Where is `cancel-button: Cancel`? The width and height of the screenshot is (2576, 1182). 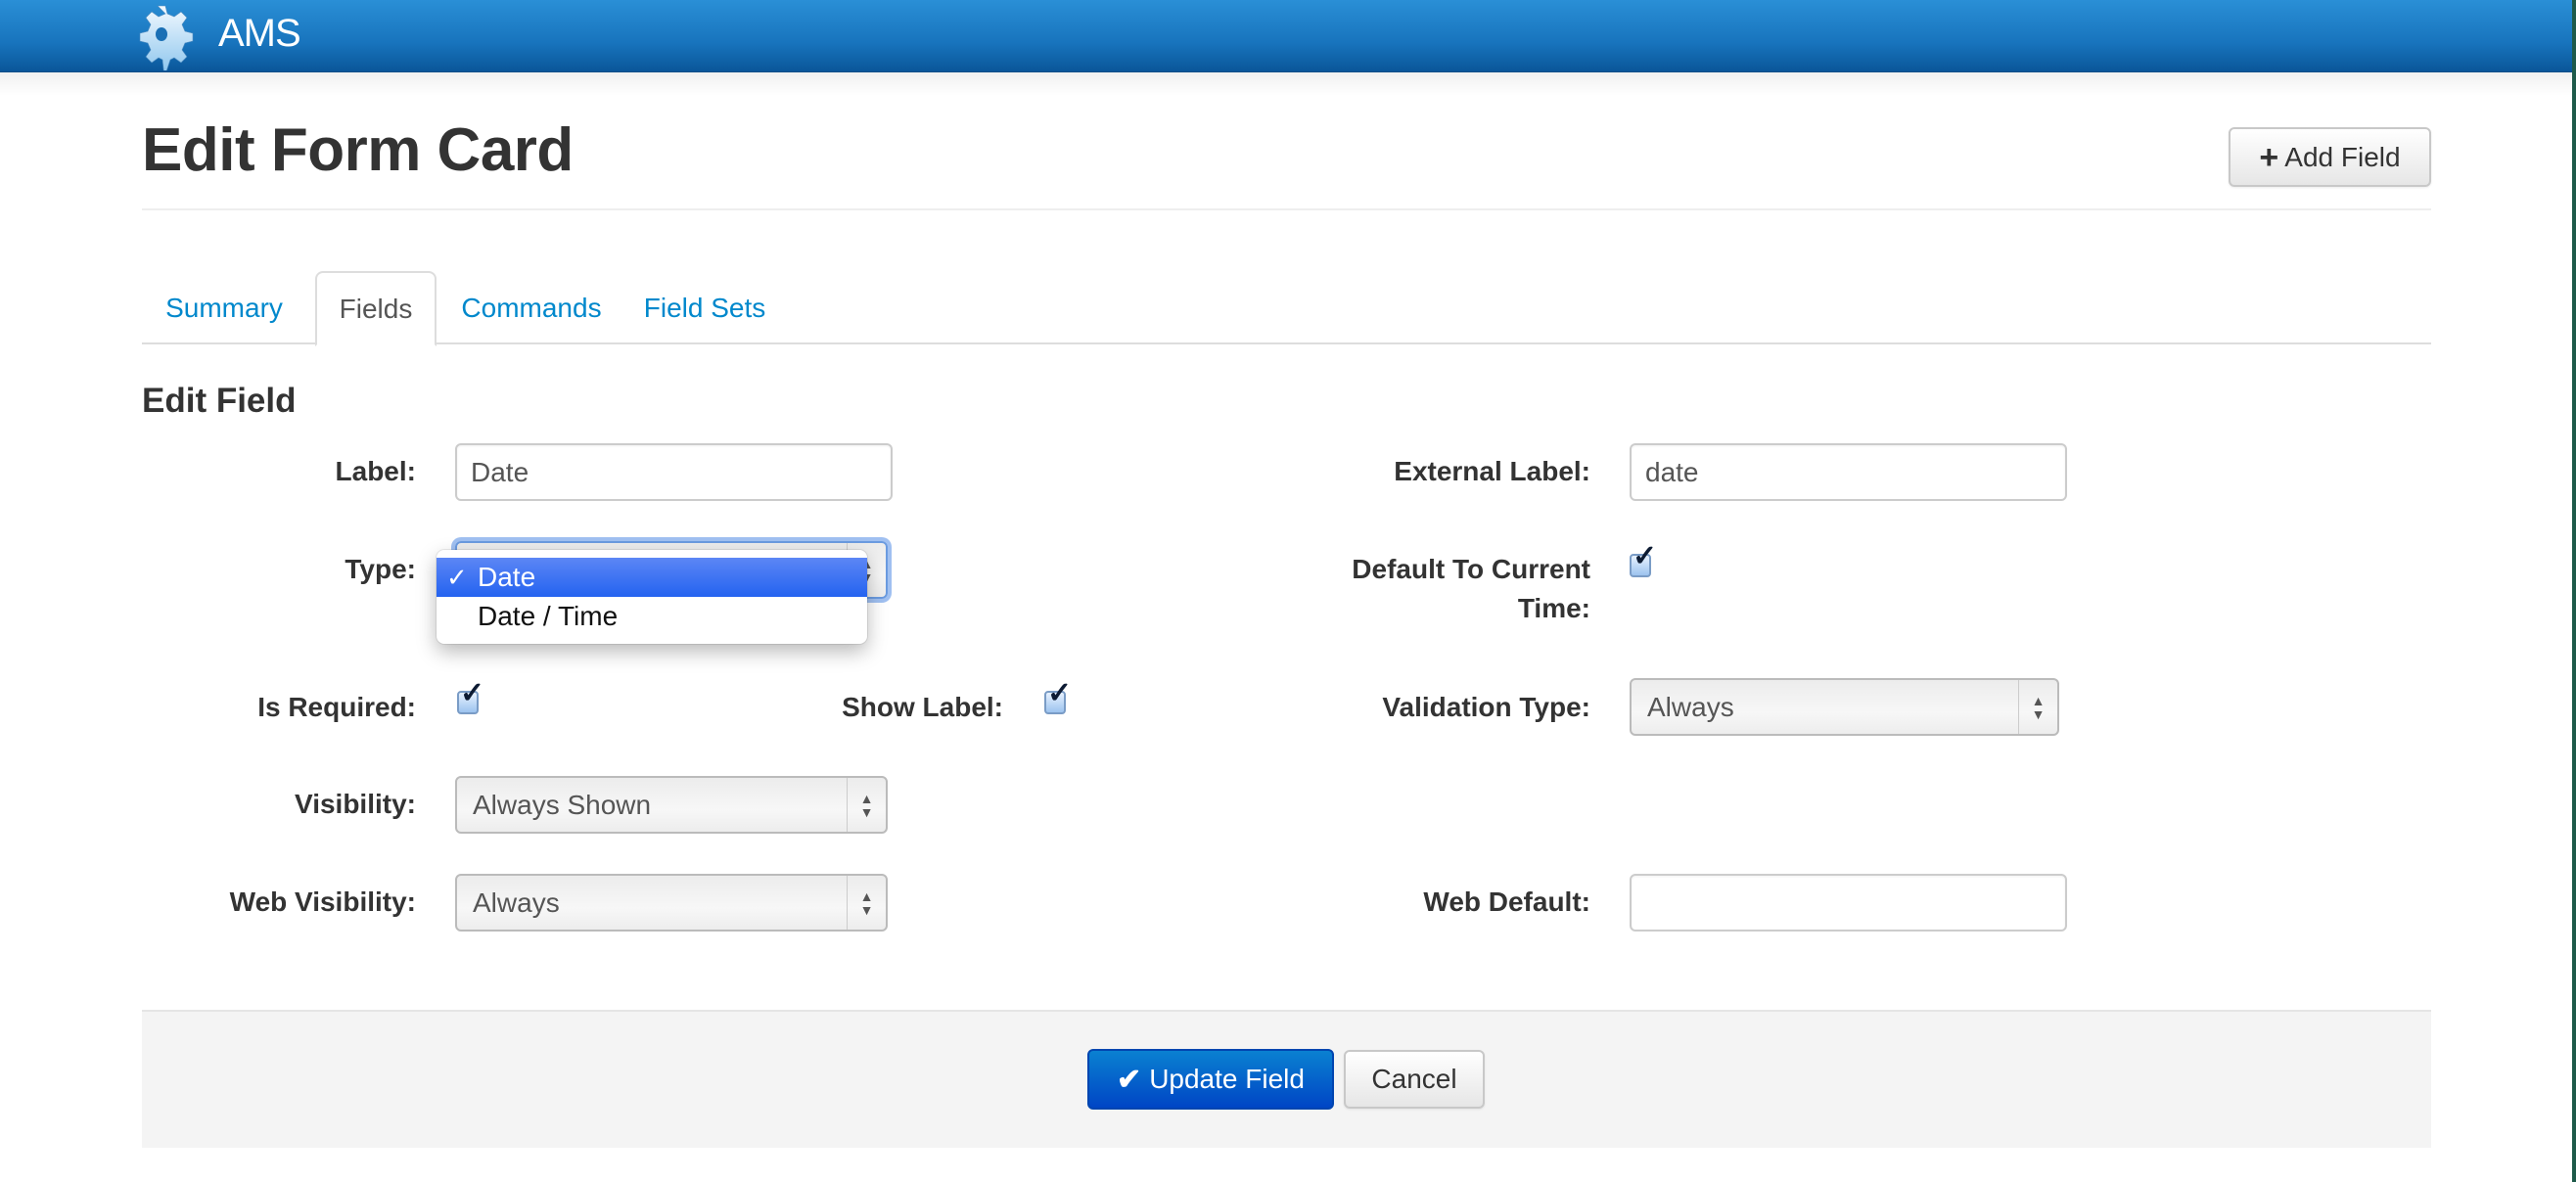
cancel-button: Cancel is located at coordinates (1415, 1079).